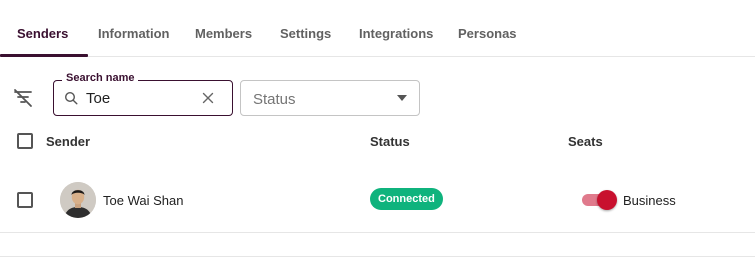 The height and width of the screenshot is (265, 755). I want to click on seat-toggle-thumb, so click(607, 200).